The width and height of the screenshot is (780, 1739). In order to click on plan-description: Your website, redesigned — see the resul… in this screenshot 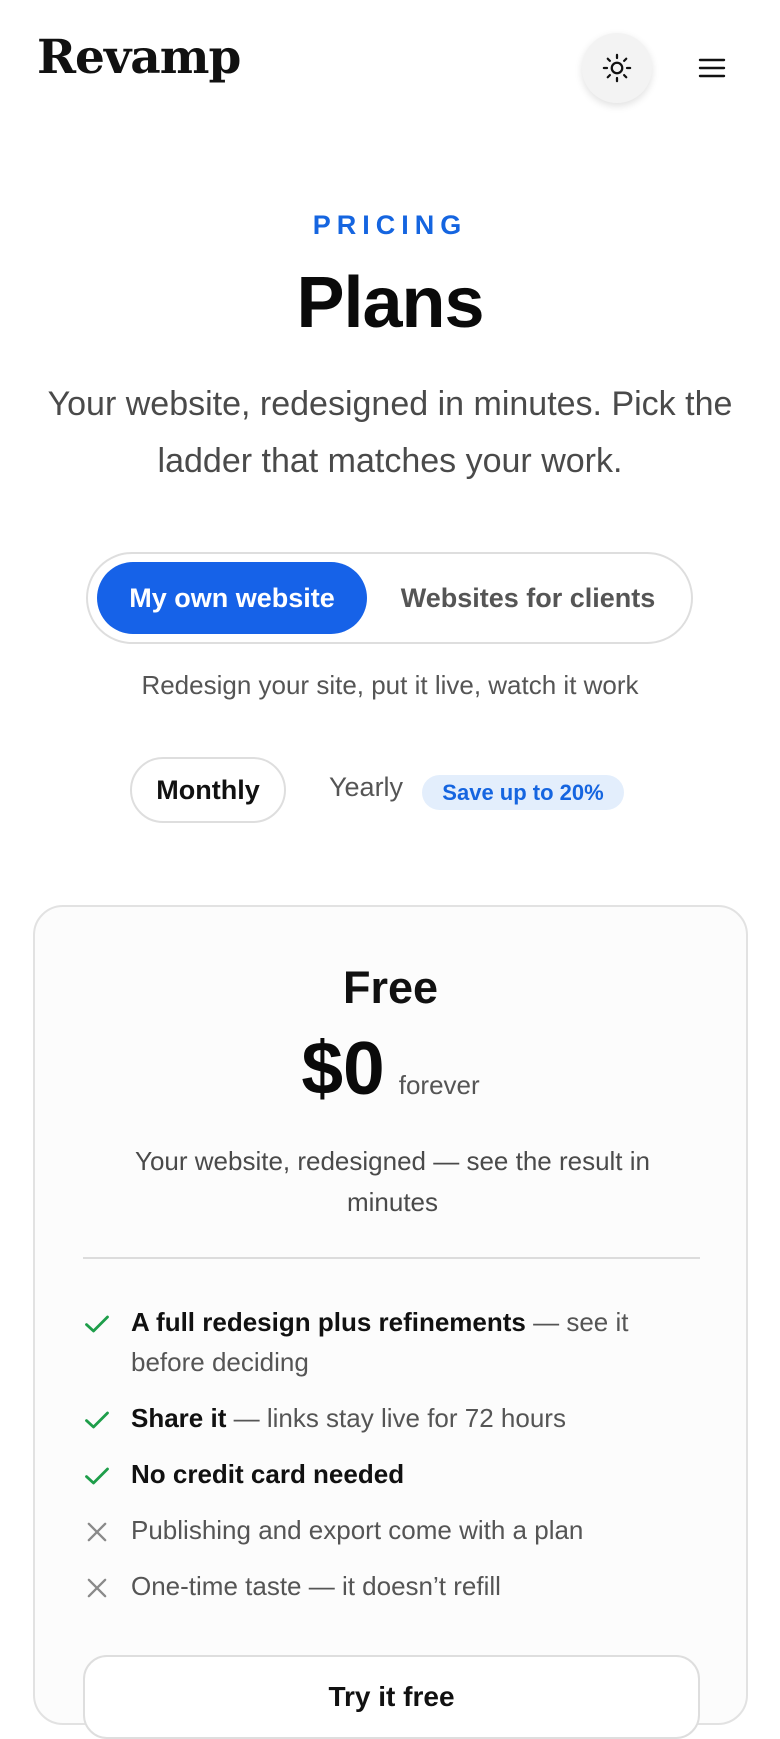, I will do `click(392, 1181)`.